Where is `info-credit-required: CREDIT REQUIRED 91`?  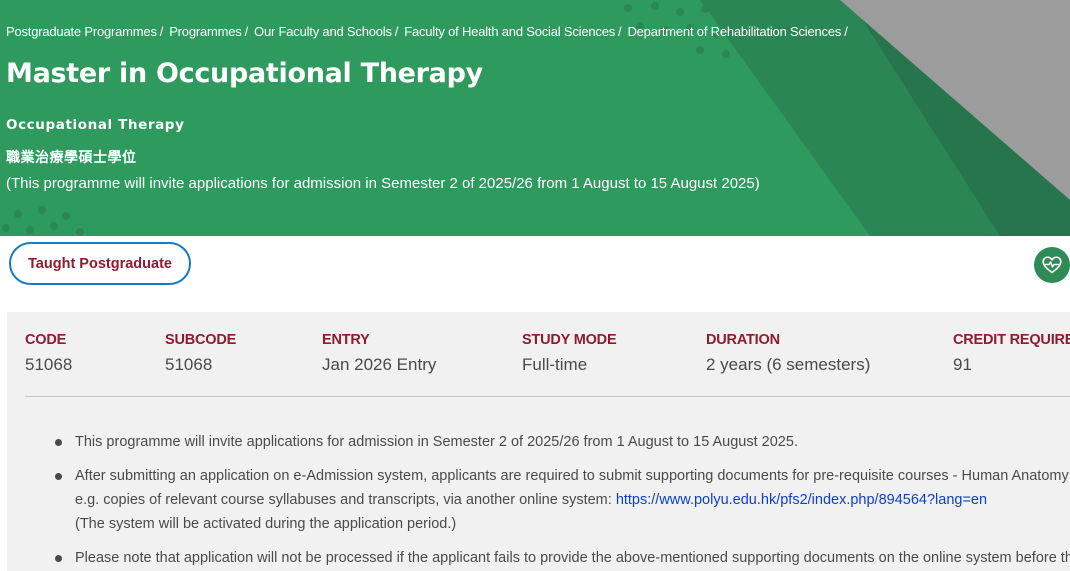 info-credit-required: CREDIT REQUIRED 91 is located at coordinates (1011, 353).